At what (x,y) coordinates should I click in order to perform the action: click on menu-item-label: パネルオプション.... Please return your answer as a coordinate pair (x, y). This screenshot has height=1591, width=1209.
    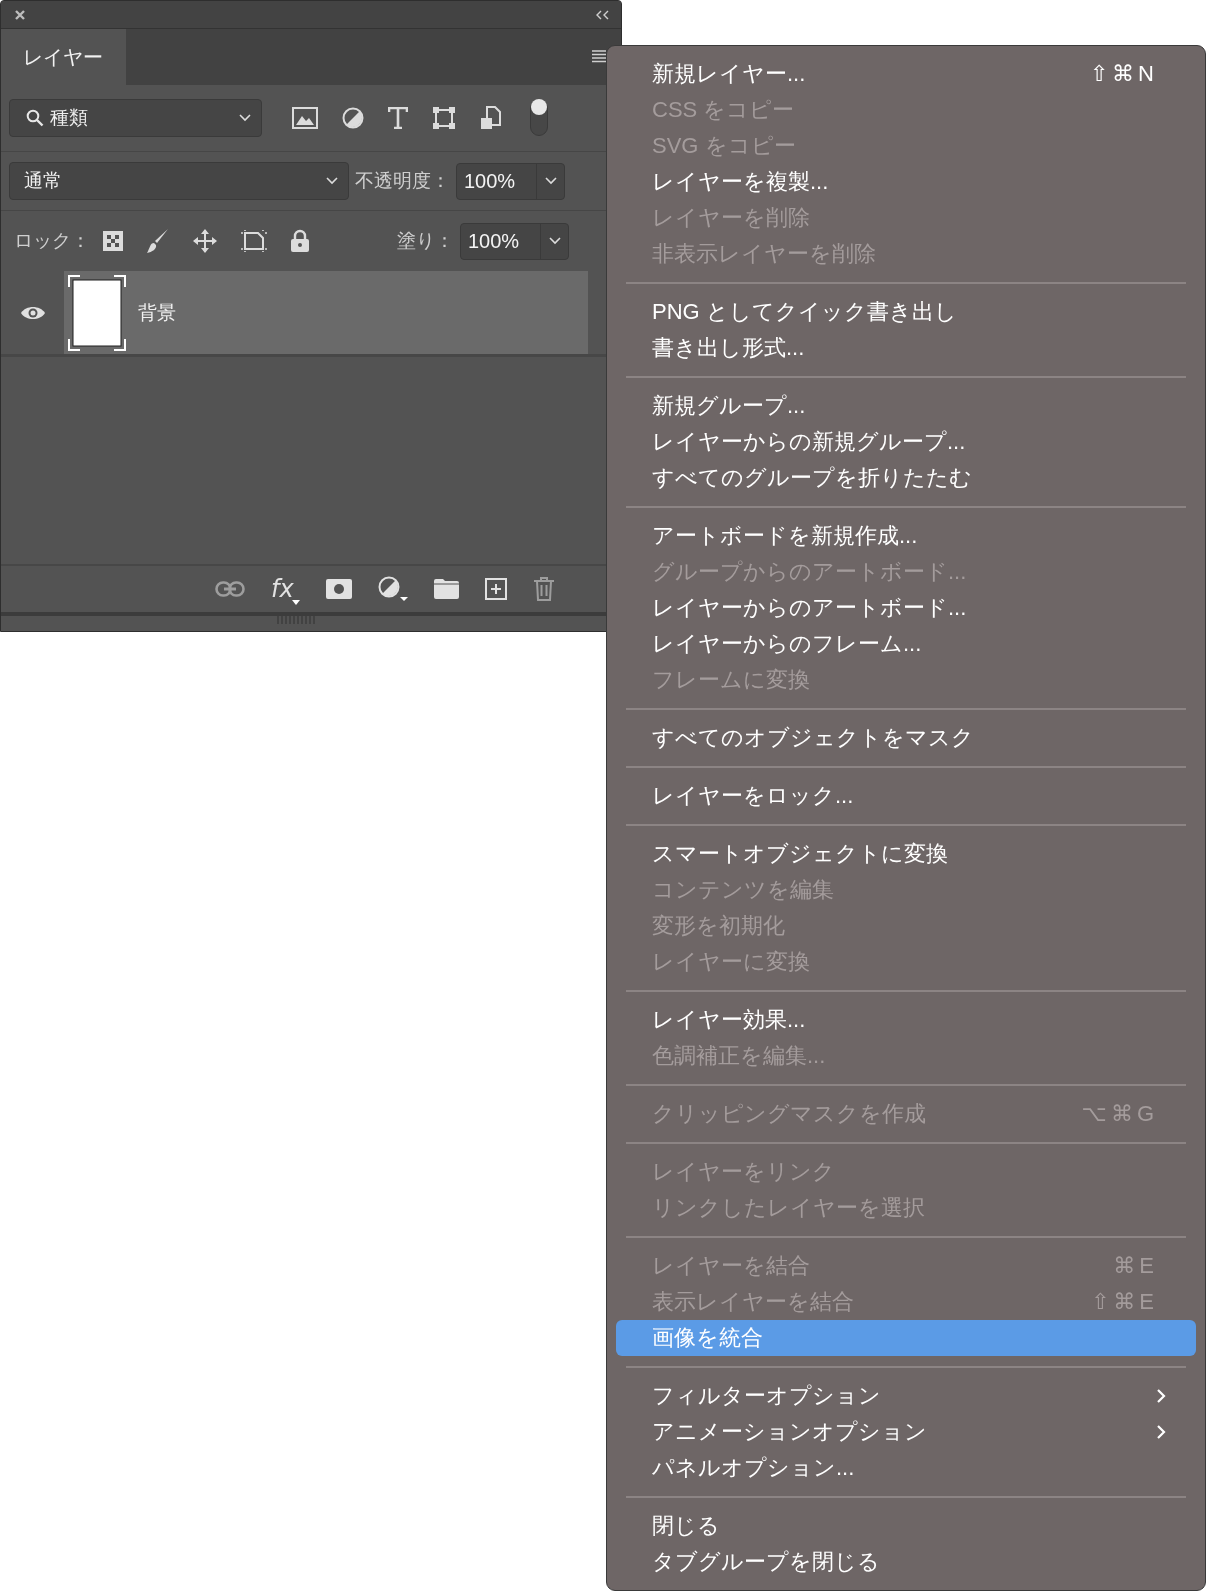
    Looking at the image, I should click on (754, 1468).